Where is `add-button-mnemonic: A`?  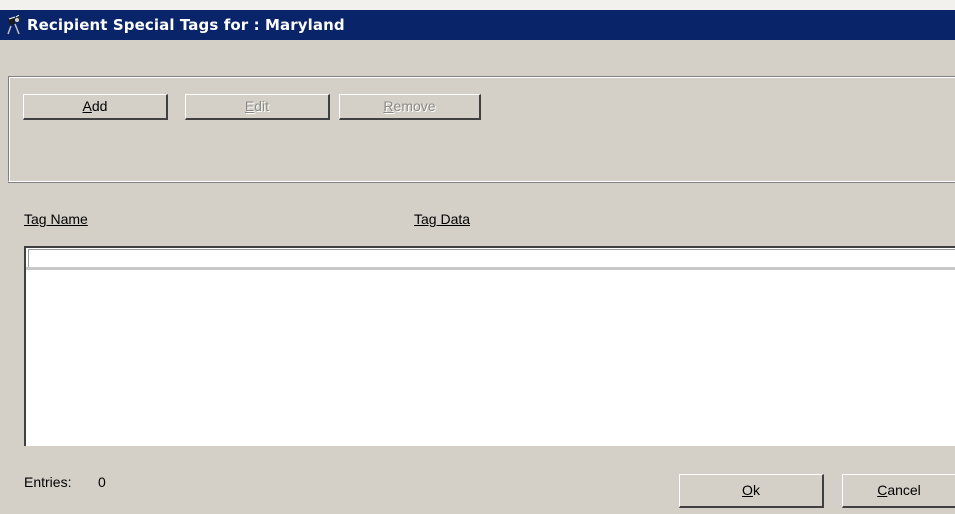
add-button-mnemonic: A is located at coordinates (87, 106).